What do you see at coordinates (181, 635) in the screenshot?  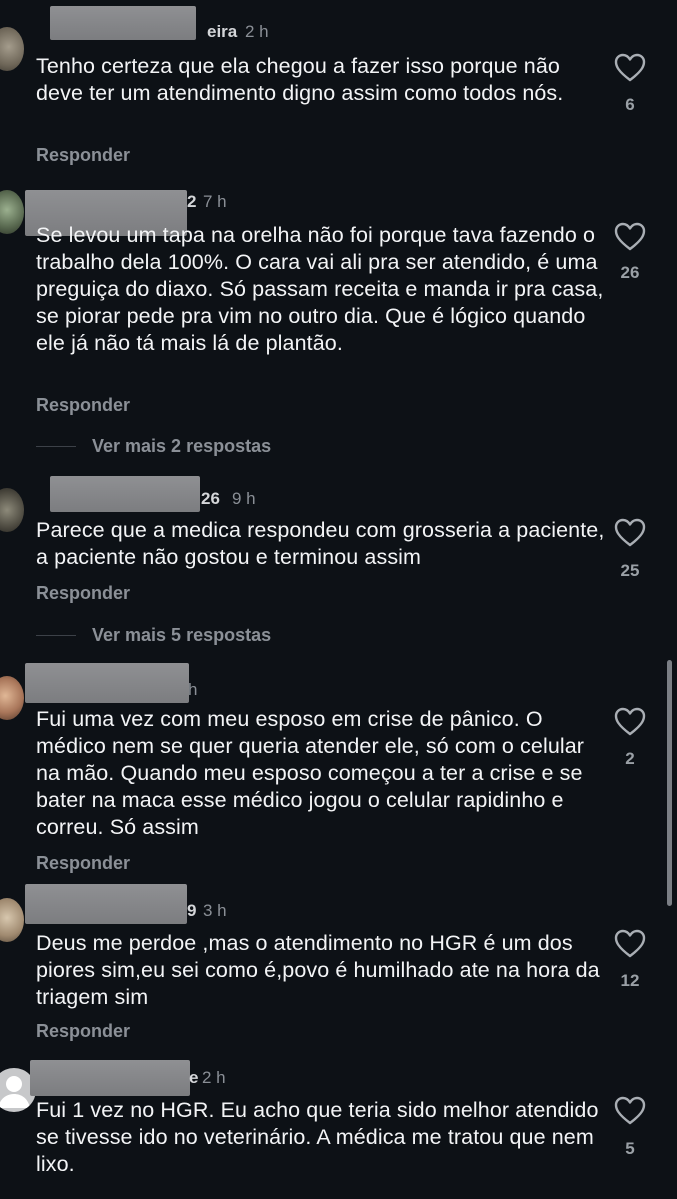 I see `view-more-replies-label: Ver mais 5 respostas` at bounding box center [181, 635].